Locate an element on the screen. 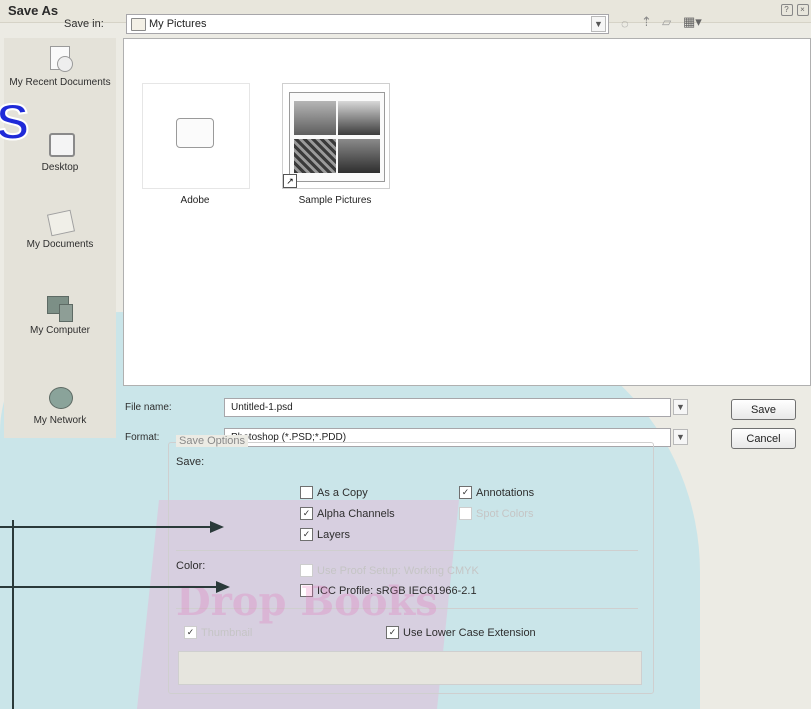 This screenshot has width=811, height=709. file-item-sample-pictures: ↗ is located at coordinates (336, 136).